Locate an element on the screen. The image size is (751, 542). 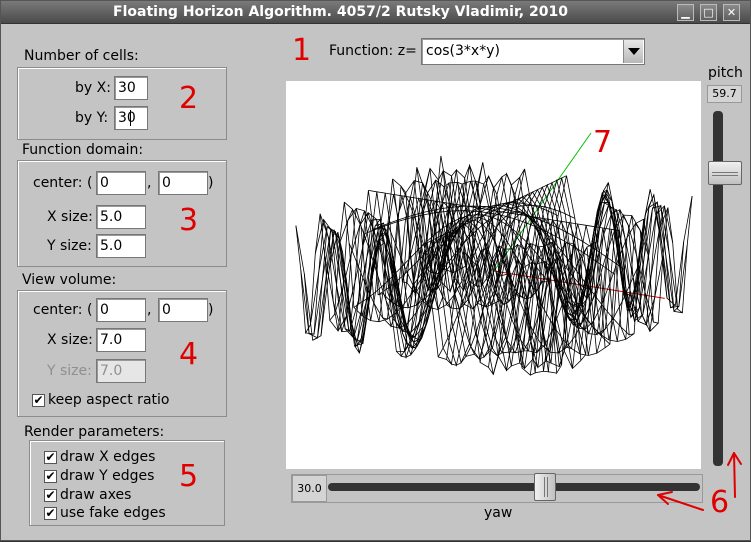
annotation-2: 2 is located at coordinates (189, 98).